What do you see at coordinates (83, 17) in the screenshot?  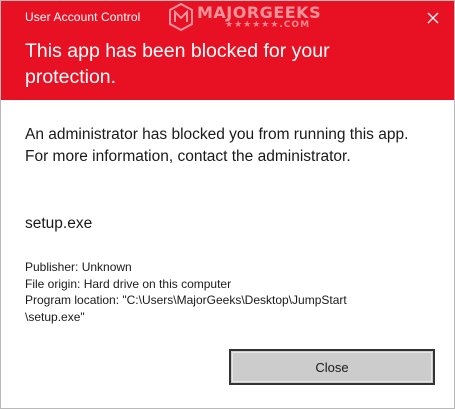 I see `window-title: User Account Control` at bounding box center [83, 17].